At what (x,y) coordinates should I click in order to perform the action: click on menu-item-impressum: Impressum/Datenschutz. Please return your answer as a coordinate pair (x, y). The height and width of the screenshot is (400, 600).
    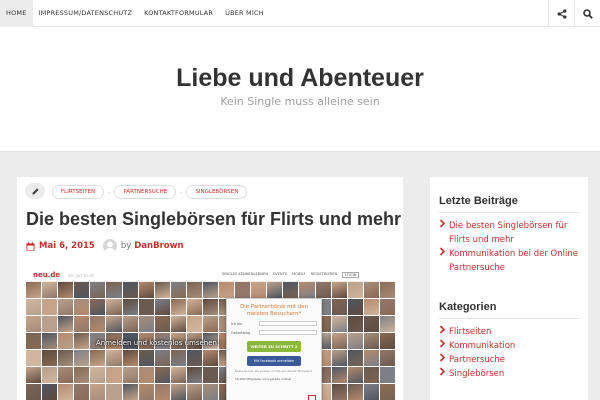
    Looking at the image, I should click on (86, 13).